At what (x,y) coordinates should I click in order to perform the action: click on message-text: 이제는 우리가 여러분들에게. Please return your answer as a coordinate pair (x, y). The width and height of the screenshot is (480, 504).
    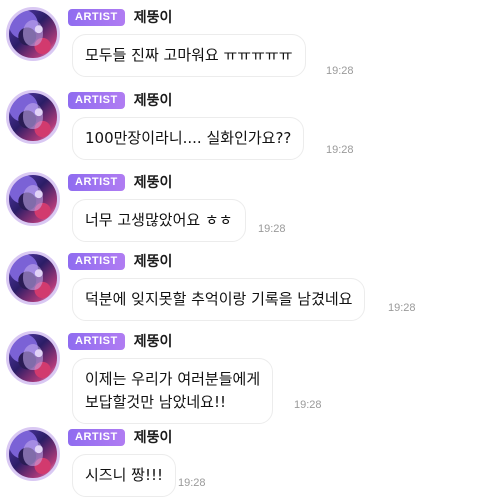
    Looking at the image, I should click on (173, 379).